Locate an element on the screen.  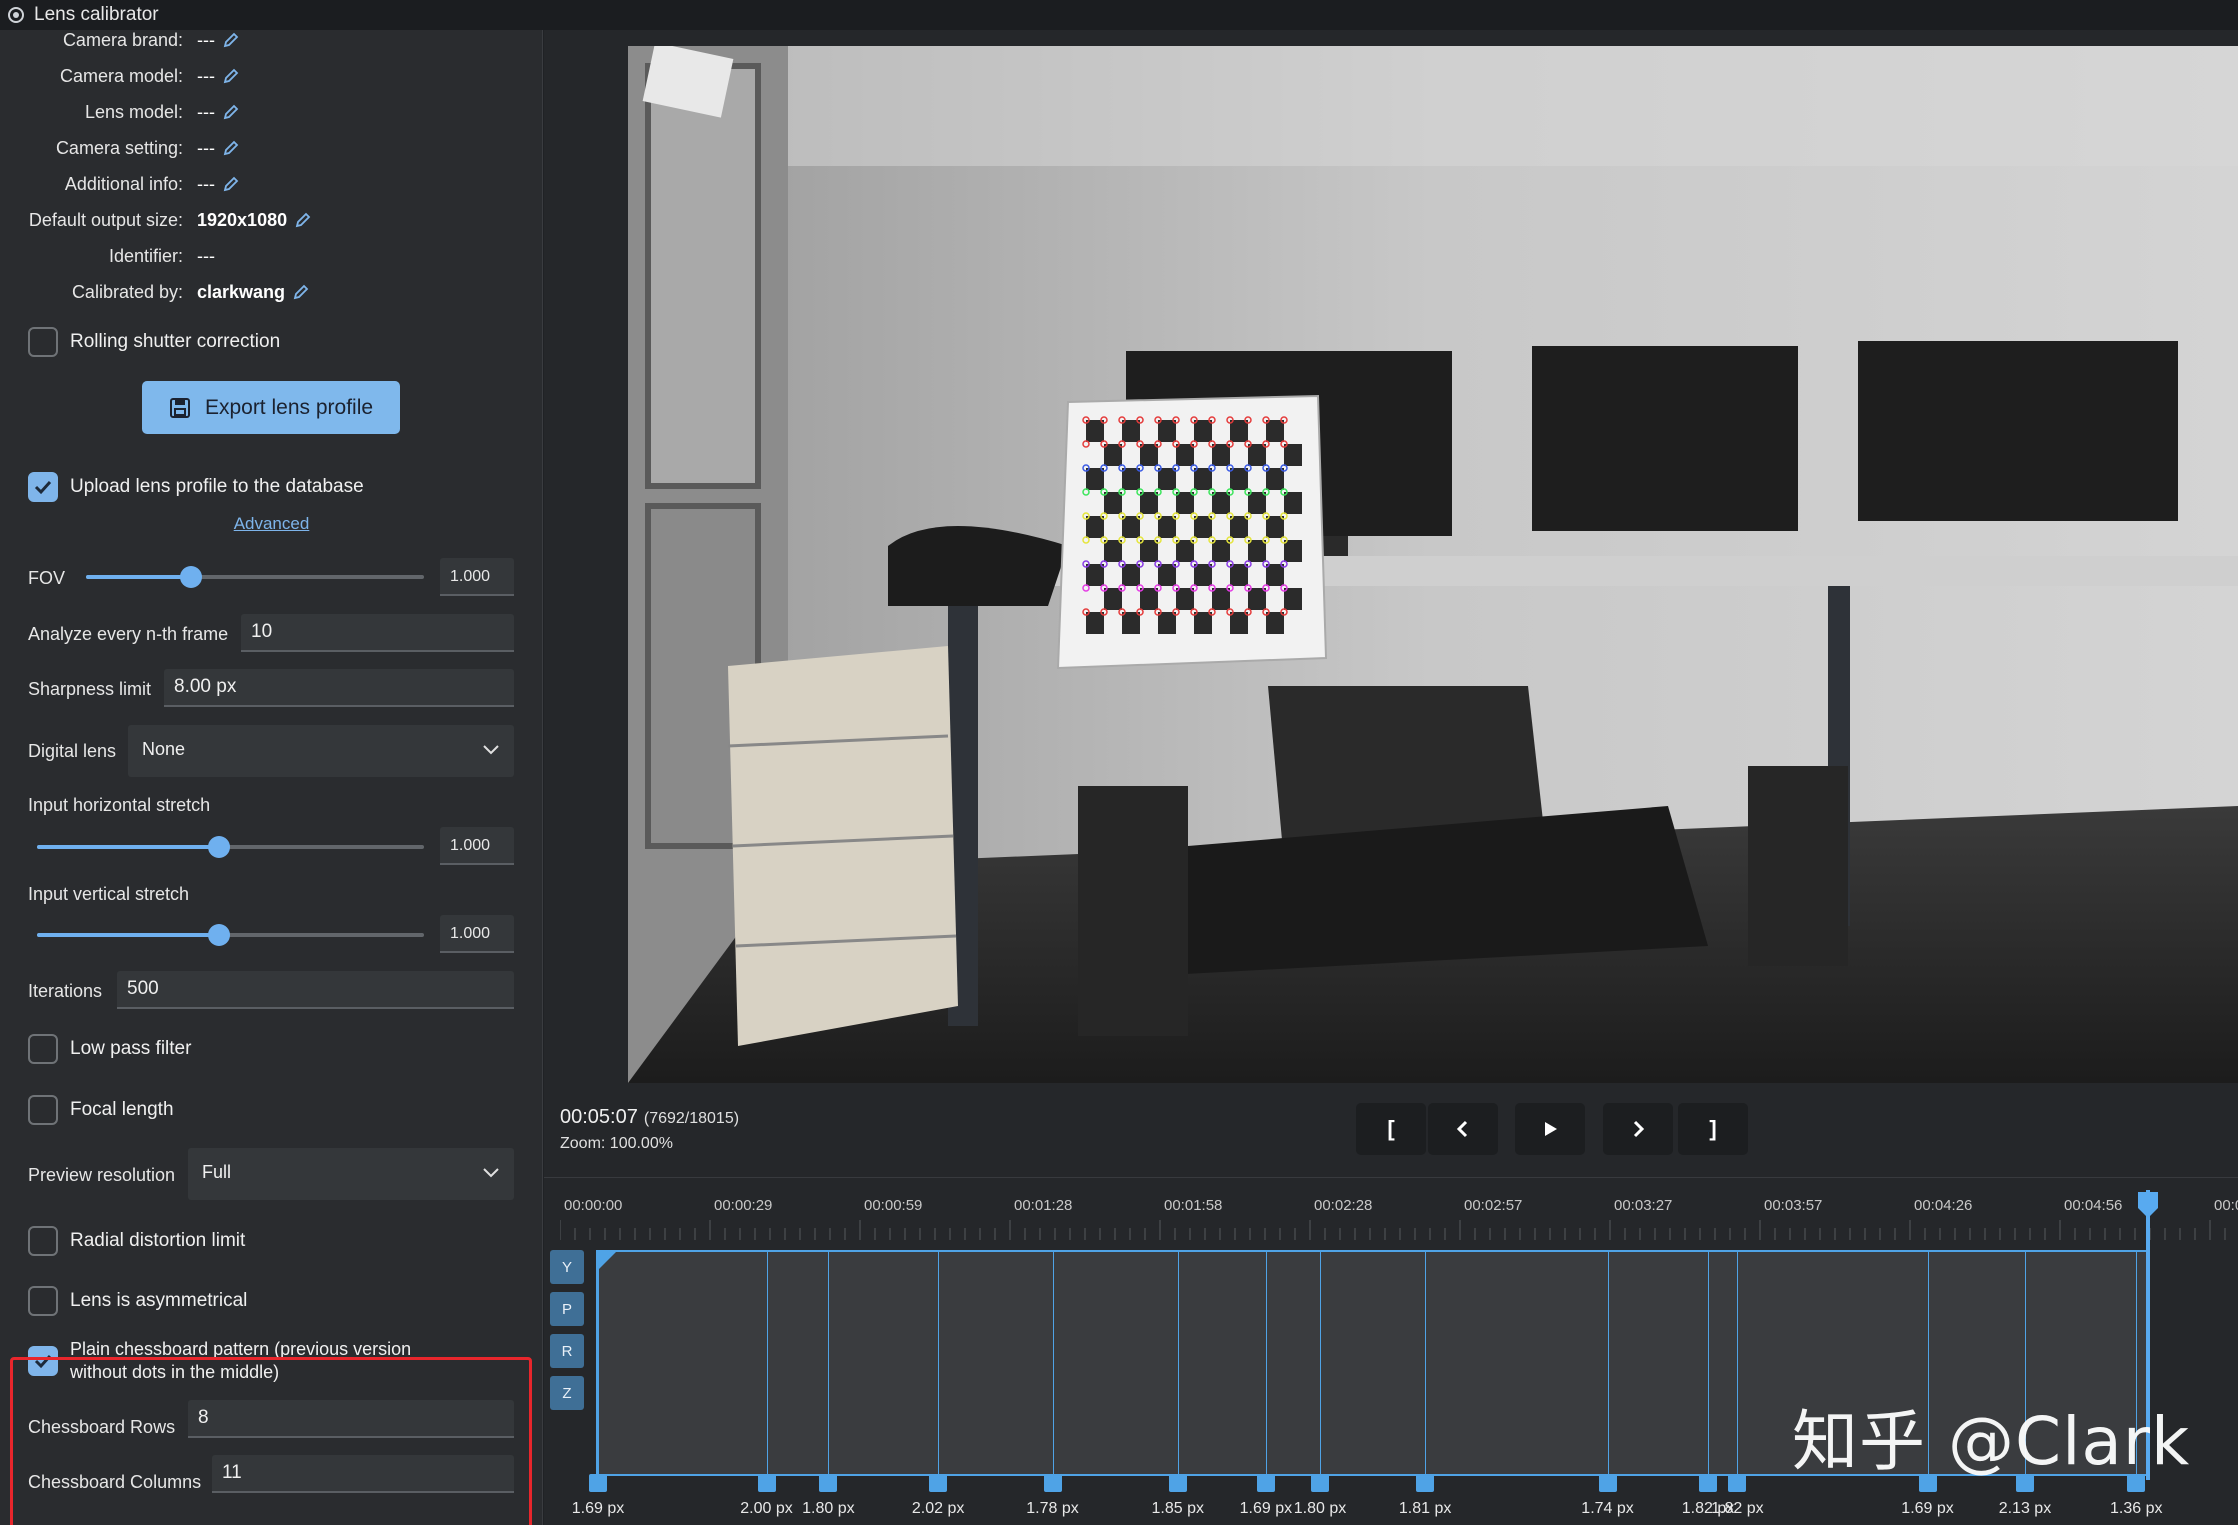
playback-timecode: 00:05:07 (7692/18015) is located at coordinates (649, 1117).